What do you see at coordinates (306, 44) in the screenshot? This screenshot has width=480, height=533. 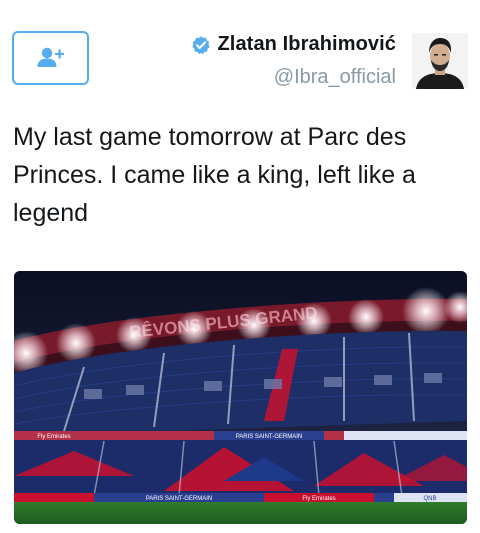 I see `display-name: Zlatan Ibrahimović` at bounding box center [306, 44].